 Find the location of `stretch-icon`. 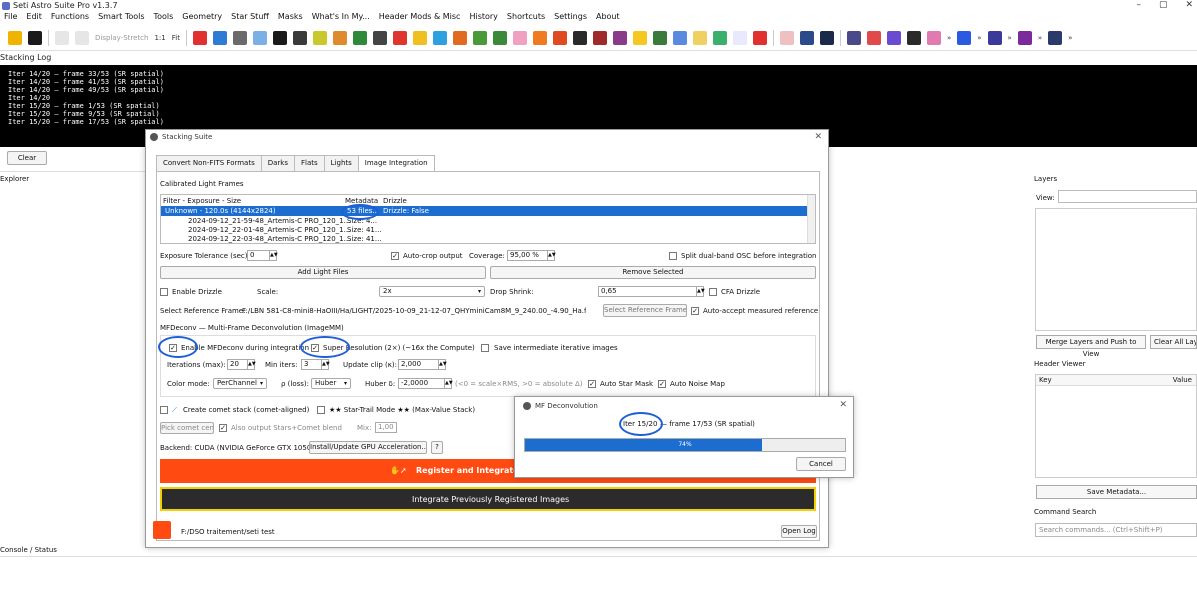

stretch-icon is located at coordinates (239, 37).